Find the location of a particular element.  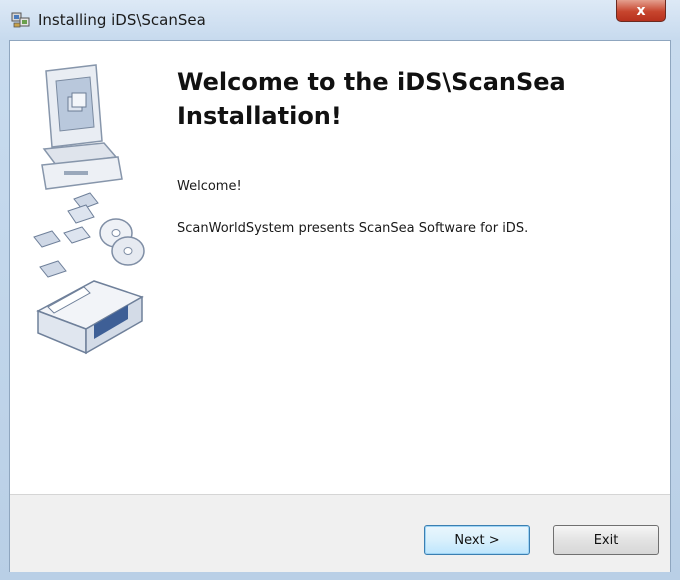

exit-button: Exit is located at coordinates (606, 540).